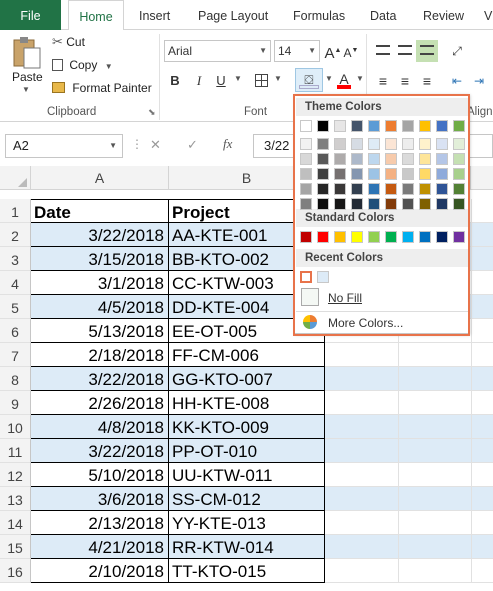 This screenshot has height=591, width=493. What do you see at coordinates (26, 89) in the screenshot?
I see `paste-dropdown-arrow: ▼` at bounding box center [26, 89].